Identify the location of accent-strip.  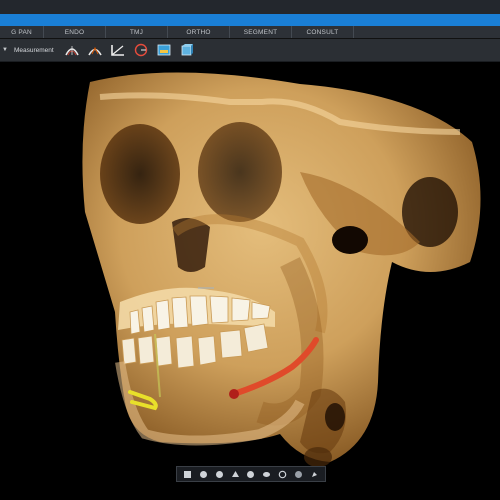
(250, 20).